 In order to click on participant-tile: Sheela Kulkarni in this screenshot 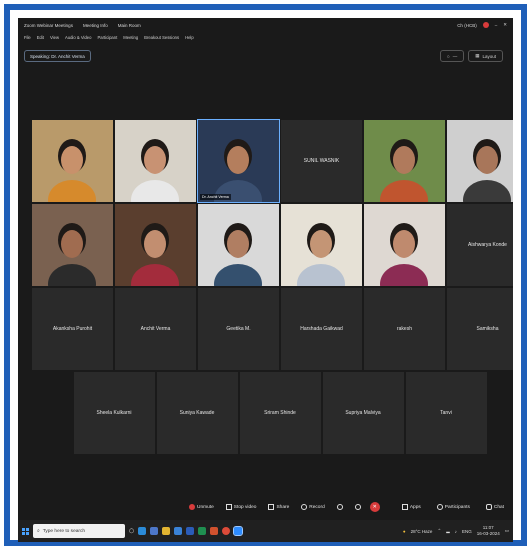, I will do `click(114, 413)`.